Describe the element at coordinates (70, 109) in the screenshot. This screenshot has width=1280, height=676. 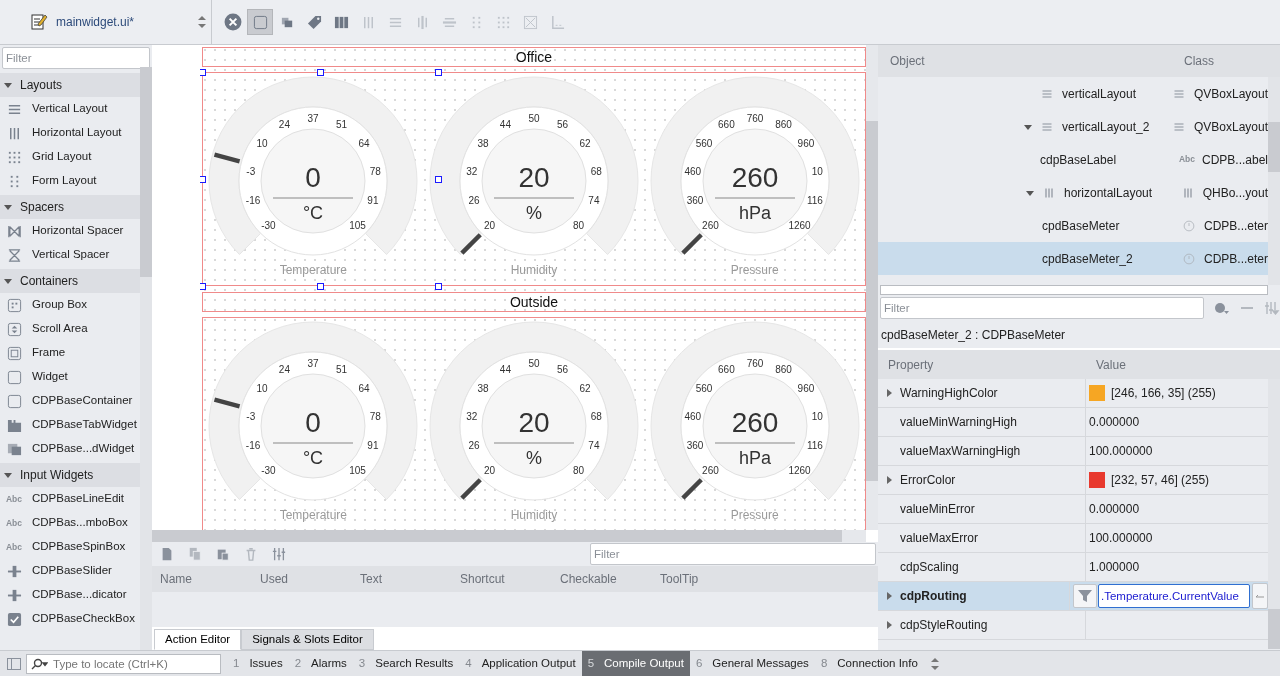
I see `widget-item: Vertical Layout` at that location.